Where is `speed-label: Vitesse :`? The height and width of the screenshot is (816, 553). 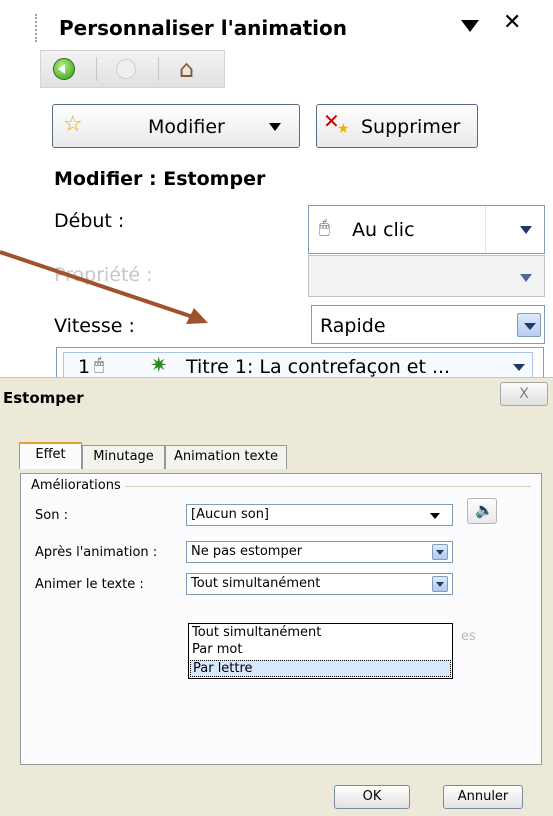 speed-label: Vitesse : is located at coordinates (94, 326).